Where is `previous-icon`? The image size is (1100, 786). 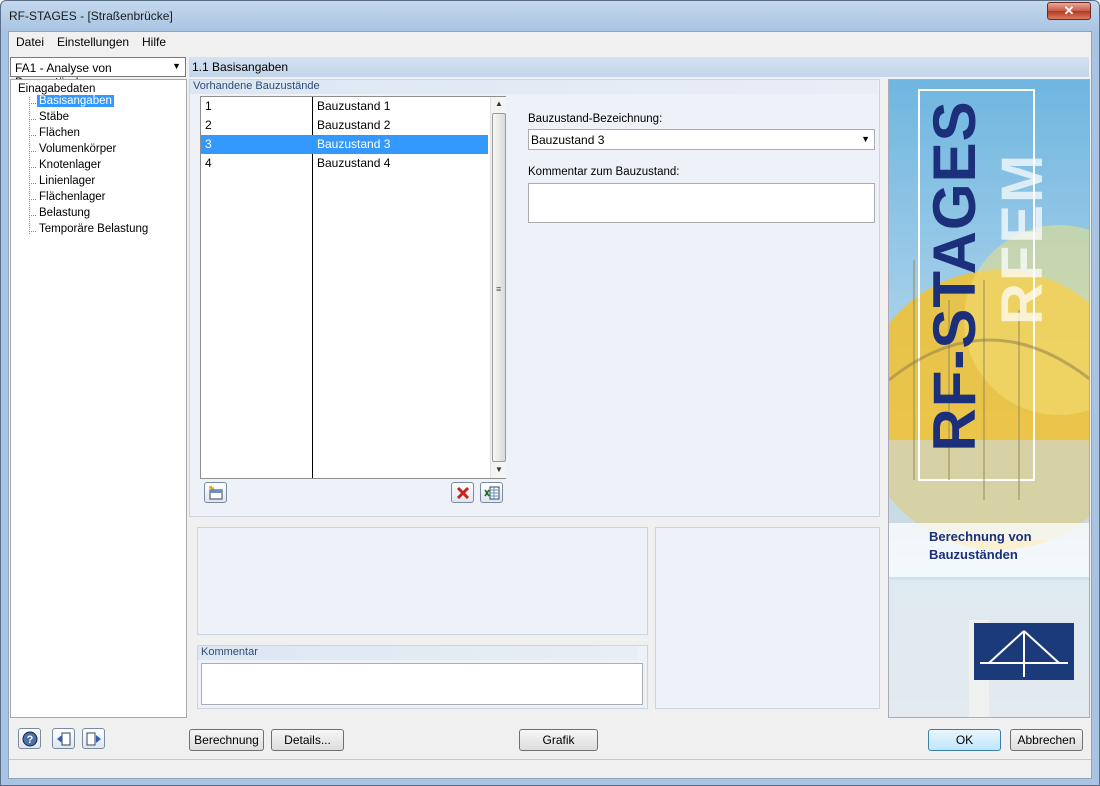
previous-icon is located at coordinates (64, 739).